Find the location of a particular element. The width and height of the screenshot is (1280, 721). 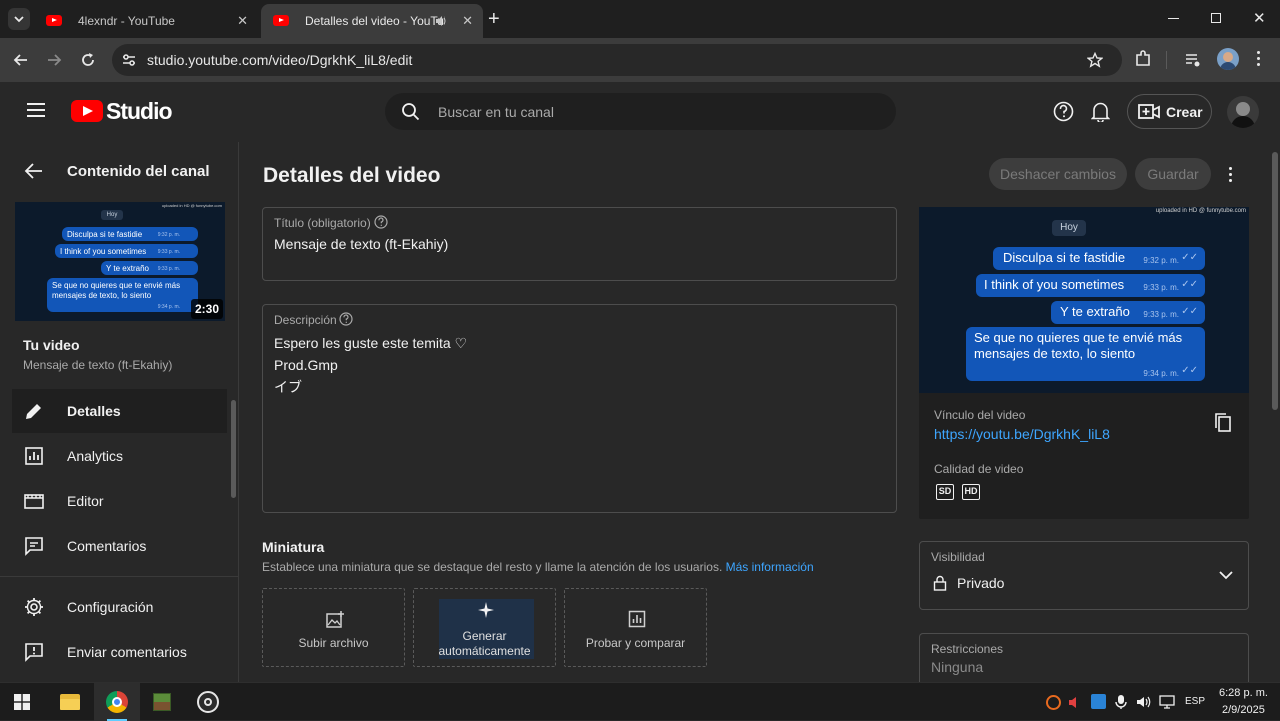

copy-icon is located at coordinates (1223, 423).